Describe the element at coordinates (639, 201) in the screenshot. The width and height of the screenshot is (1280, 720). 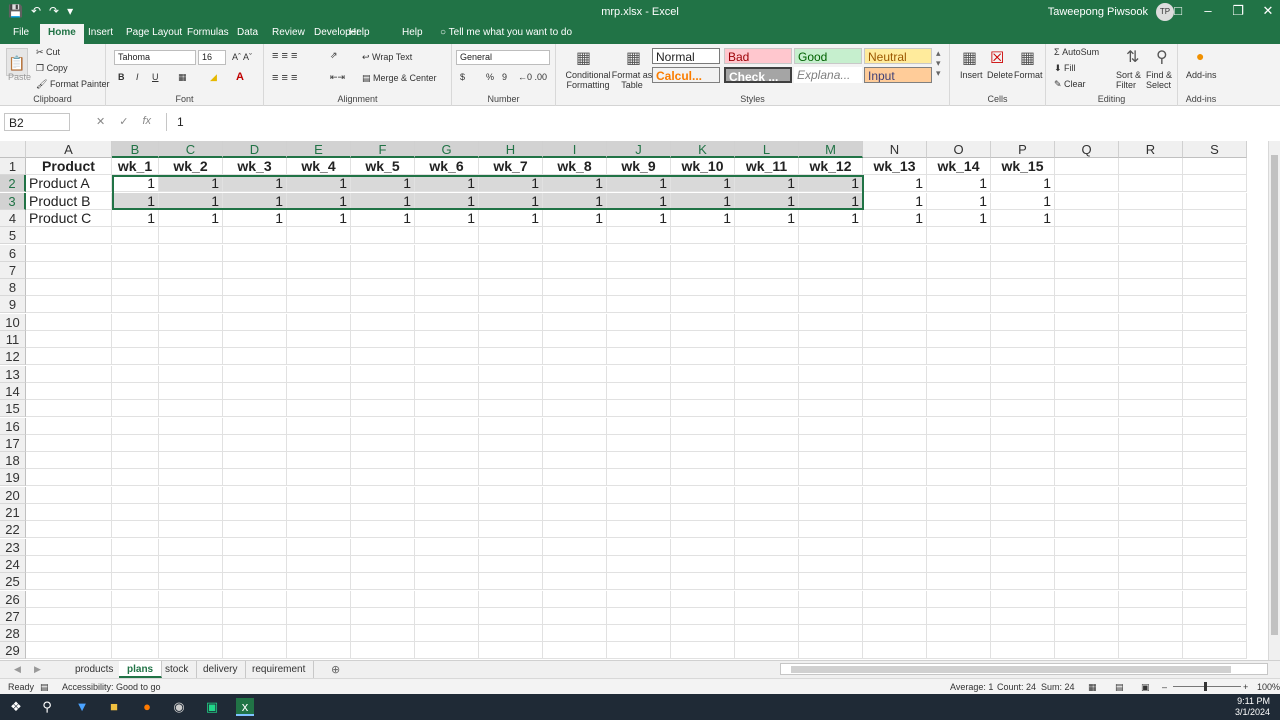
I see `cell-j3: 1` at that location.